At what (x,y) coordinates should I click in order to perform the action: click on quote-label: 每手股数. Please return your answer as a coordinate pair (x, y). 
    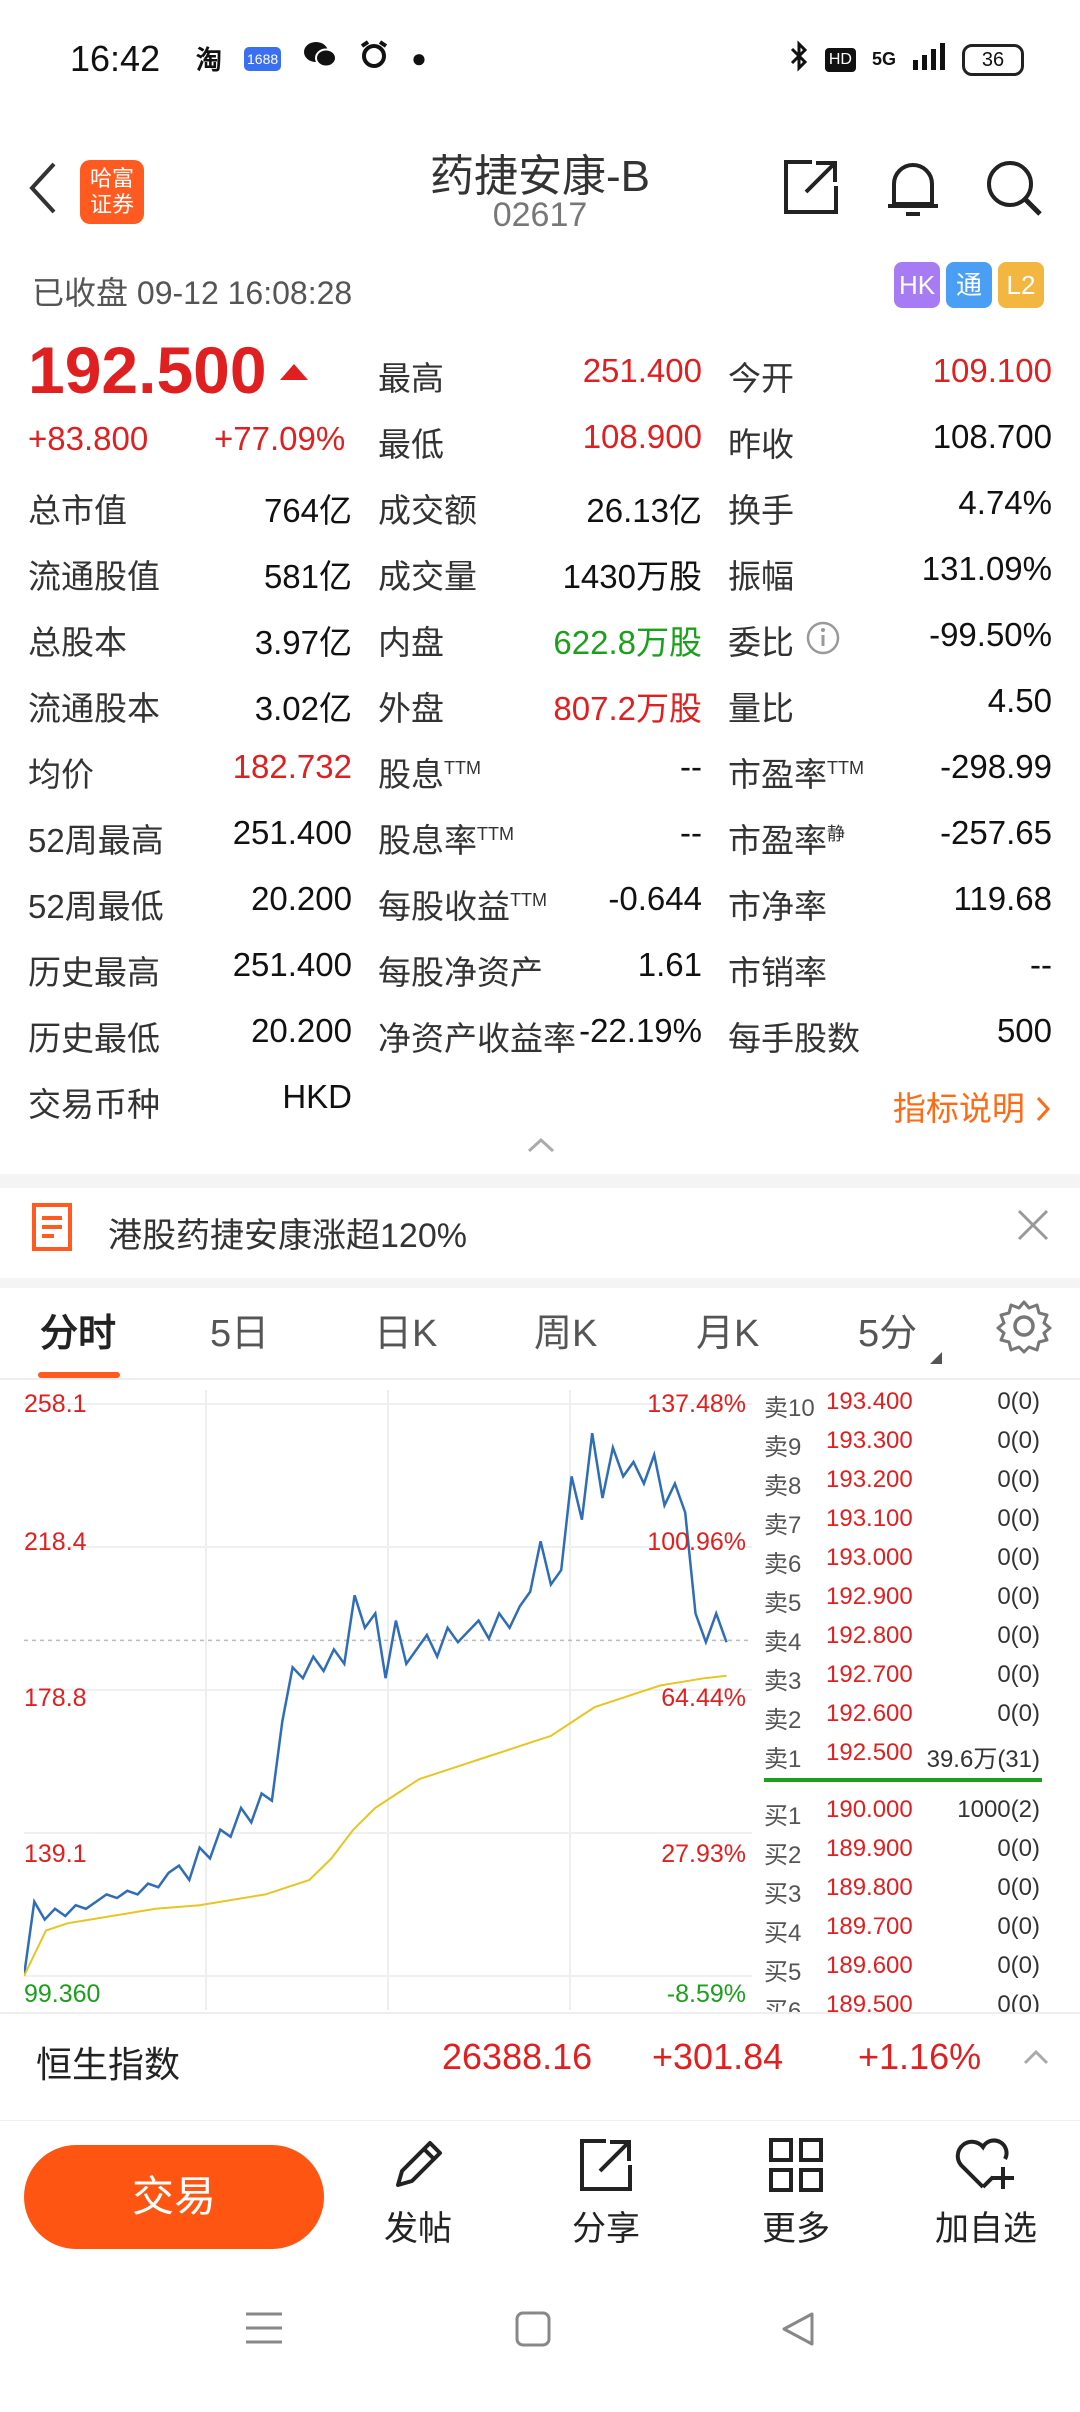
    Looking at the image, I should click on (794, 1038).